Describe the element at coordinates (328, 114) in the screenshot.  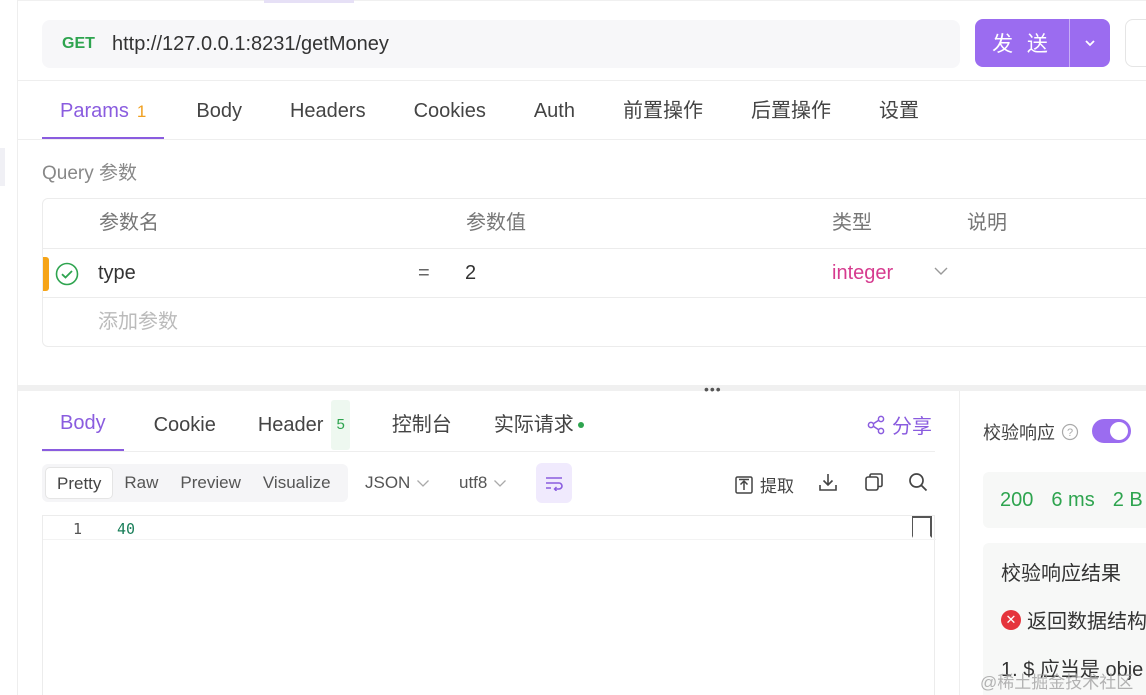
I see `tab-headers: Headers` at that location.